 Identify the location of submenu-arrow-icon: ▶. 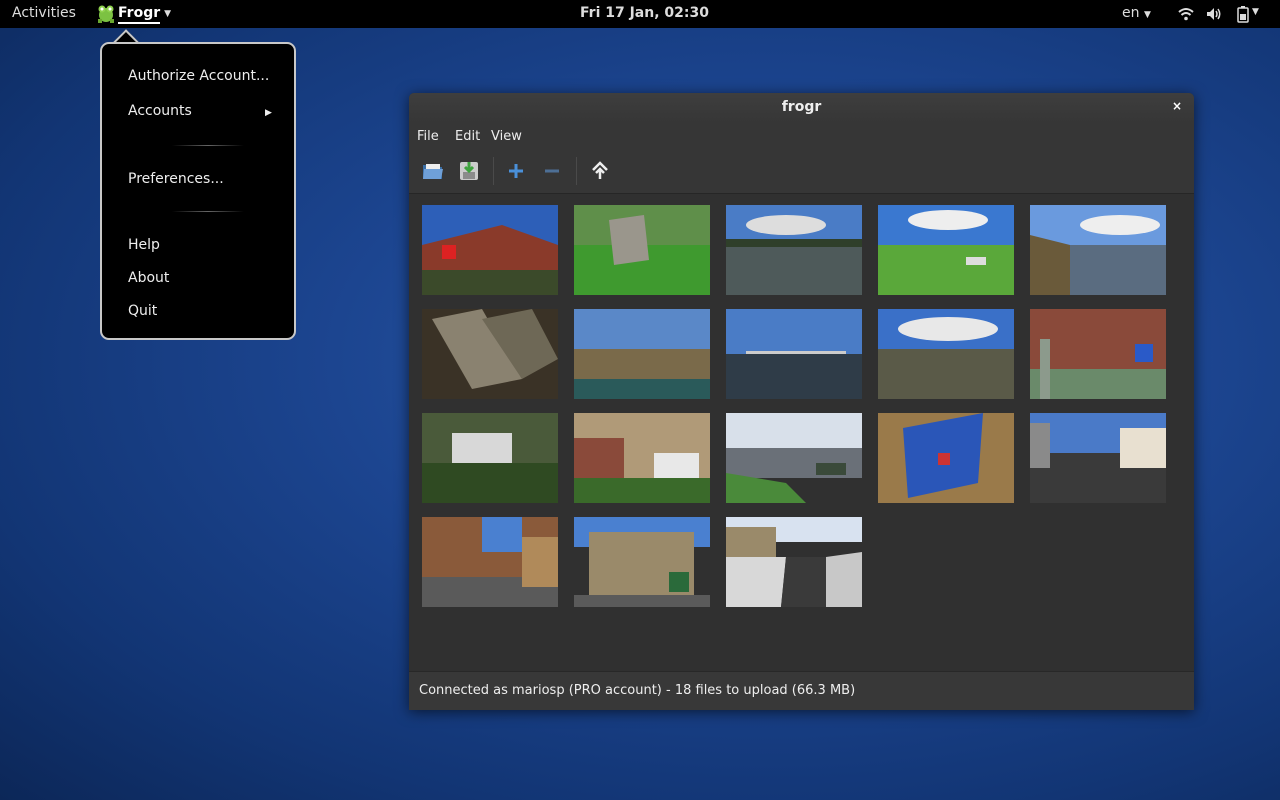
(268, 113).